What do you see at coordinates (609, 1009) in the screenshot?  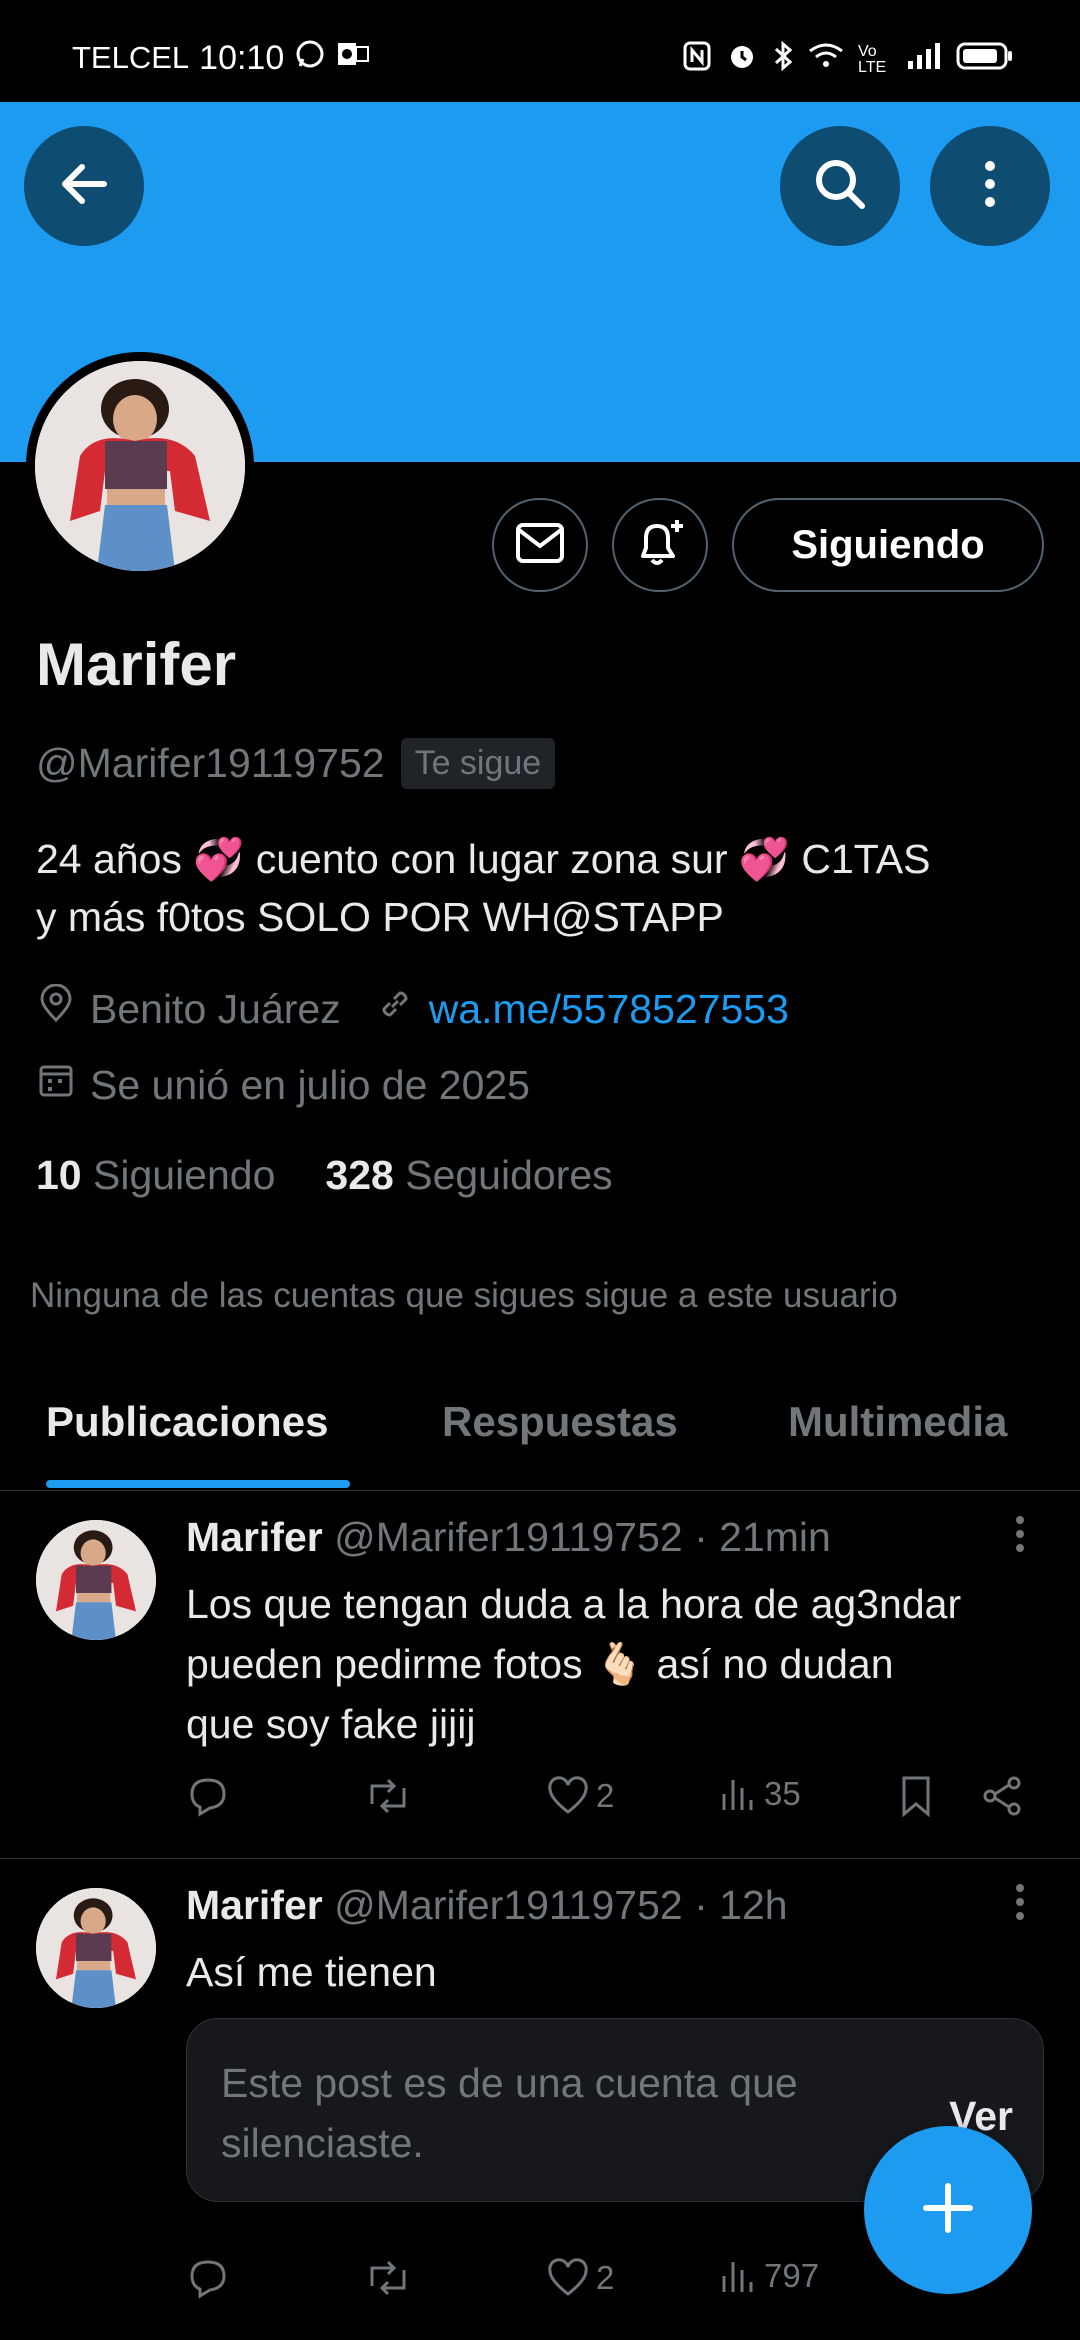 I see `profile-website-link: wa.me/5578527553` at bounding box center [609, 1009].